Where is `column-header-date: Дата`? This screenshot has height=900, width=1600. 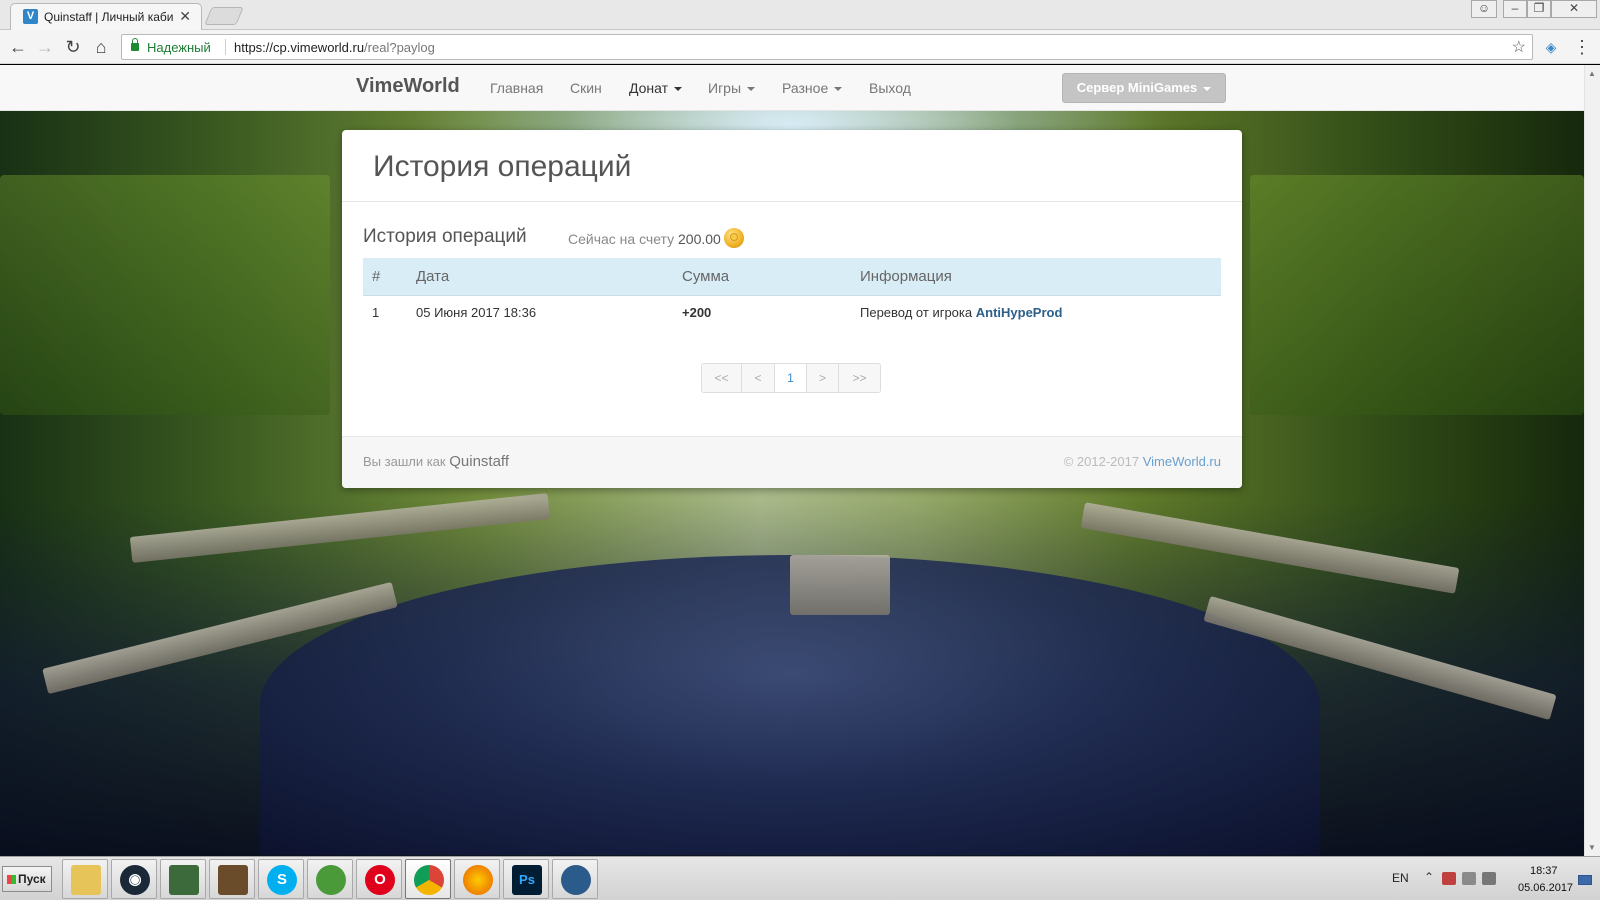
column-header-date: Дата is located at coordinates (549, 277).